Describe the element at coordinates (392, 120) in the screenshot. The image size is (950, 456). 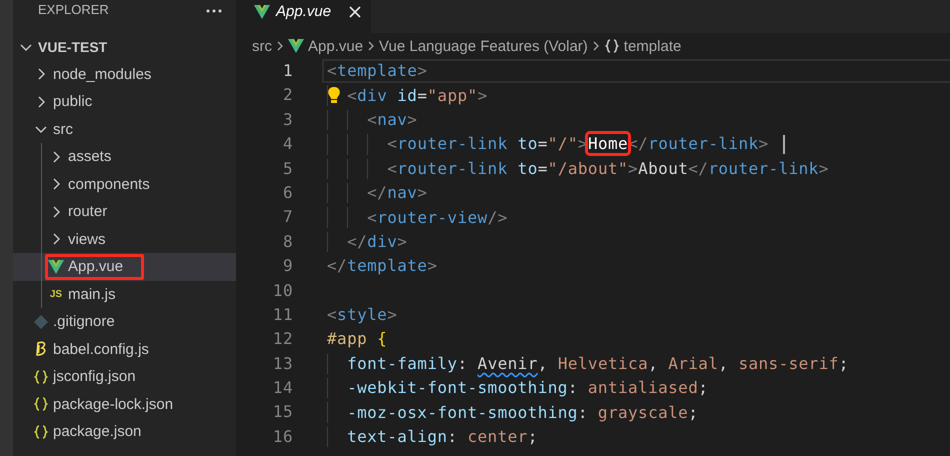
I see `code-line: <nav>` at that location.